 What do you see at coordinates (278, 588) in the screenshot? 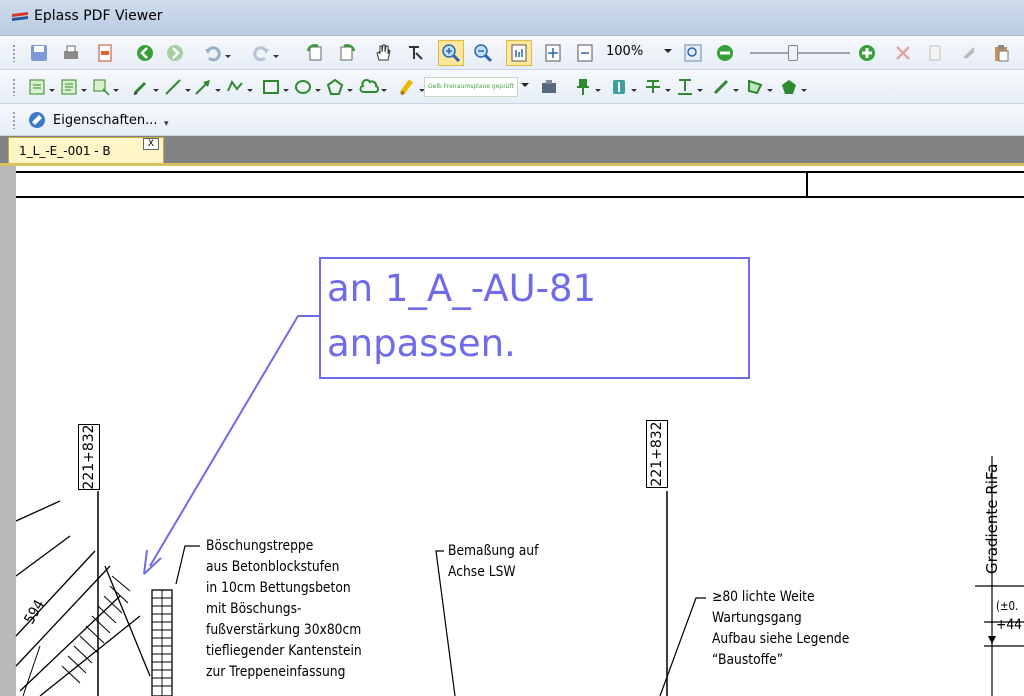
I see `note-line: in 10cm Bettungsbeton` at bounding box center [278, 588].